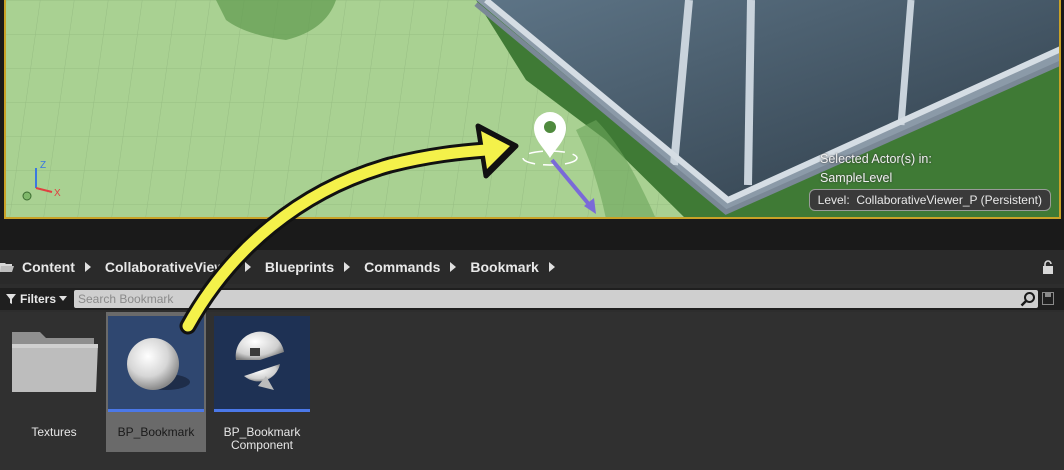  I want to click on asset-name: BP_Bookmark Component, so click(262, 438).